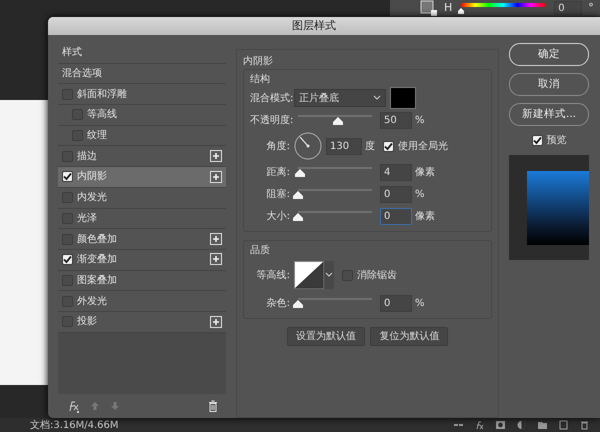 The width and height of the screenshot is (600, 432). Describe the element at coordinates (423, 147) in the screenshot. I see `checkbox-label: 使用全局光` at that location.